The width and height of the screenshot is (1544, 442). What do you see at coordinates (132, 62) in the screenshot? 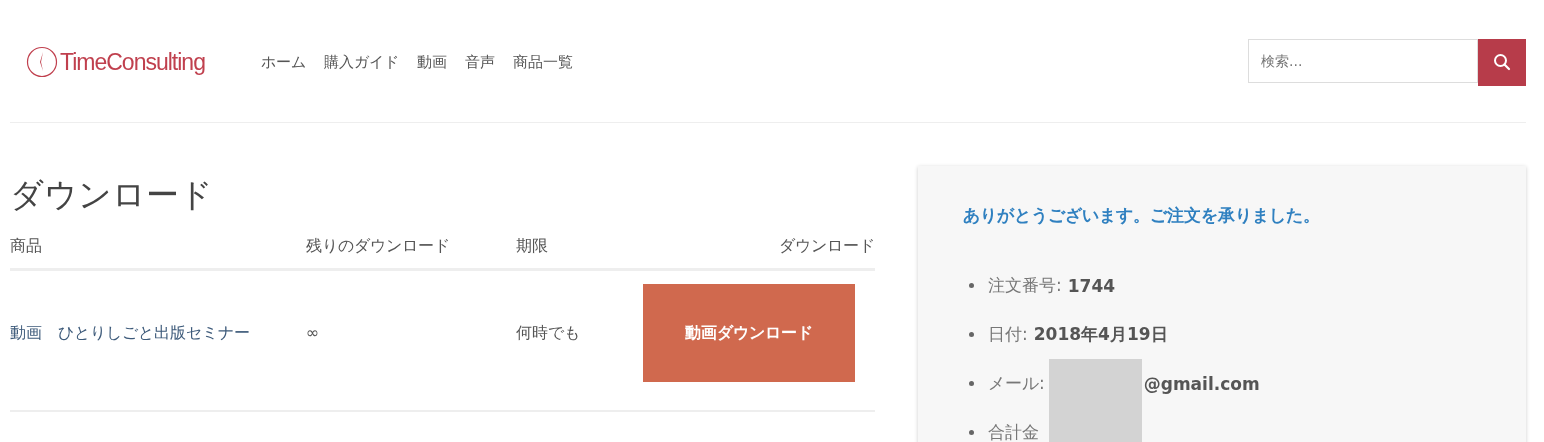
I see `logo-text: TimeConsulting` at bounding box center [132, 62].